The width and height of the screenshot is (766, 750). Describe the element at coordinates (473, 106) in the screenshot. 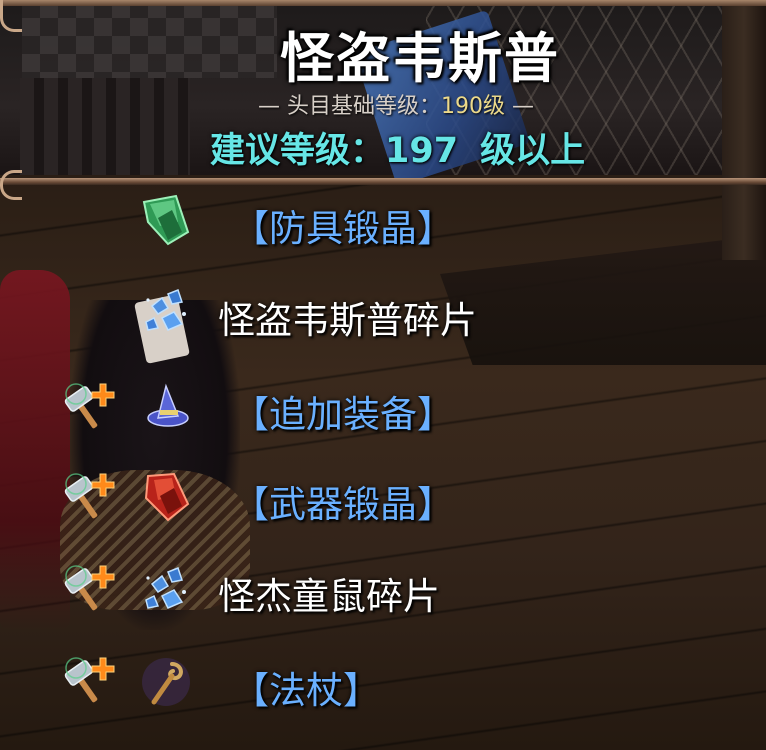

I see `base-level-value: 190级` at that location.